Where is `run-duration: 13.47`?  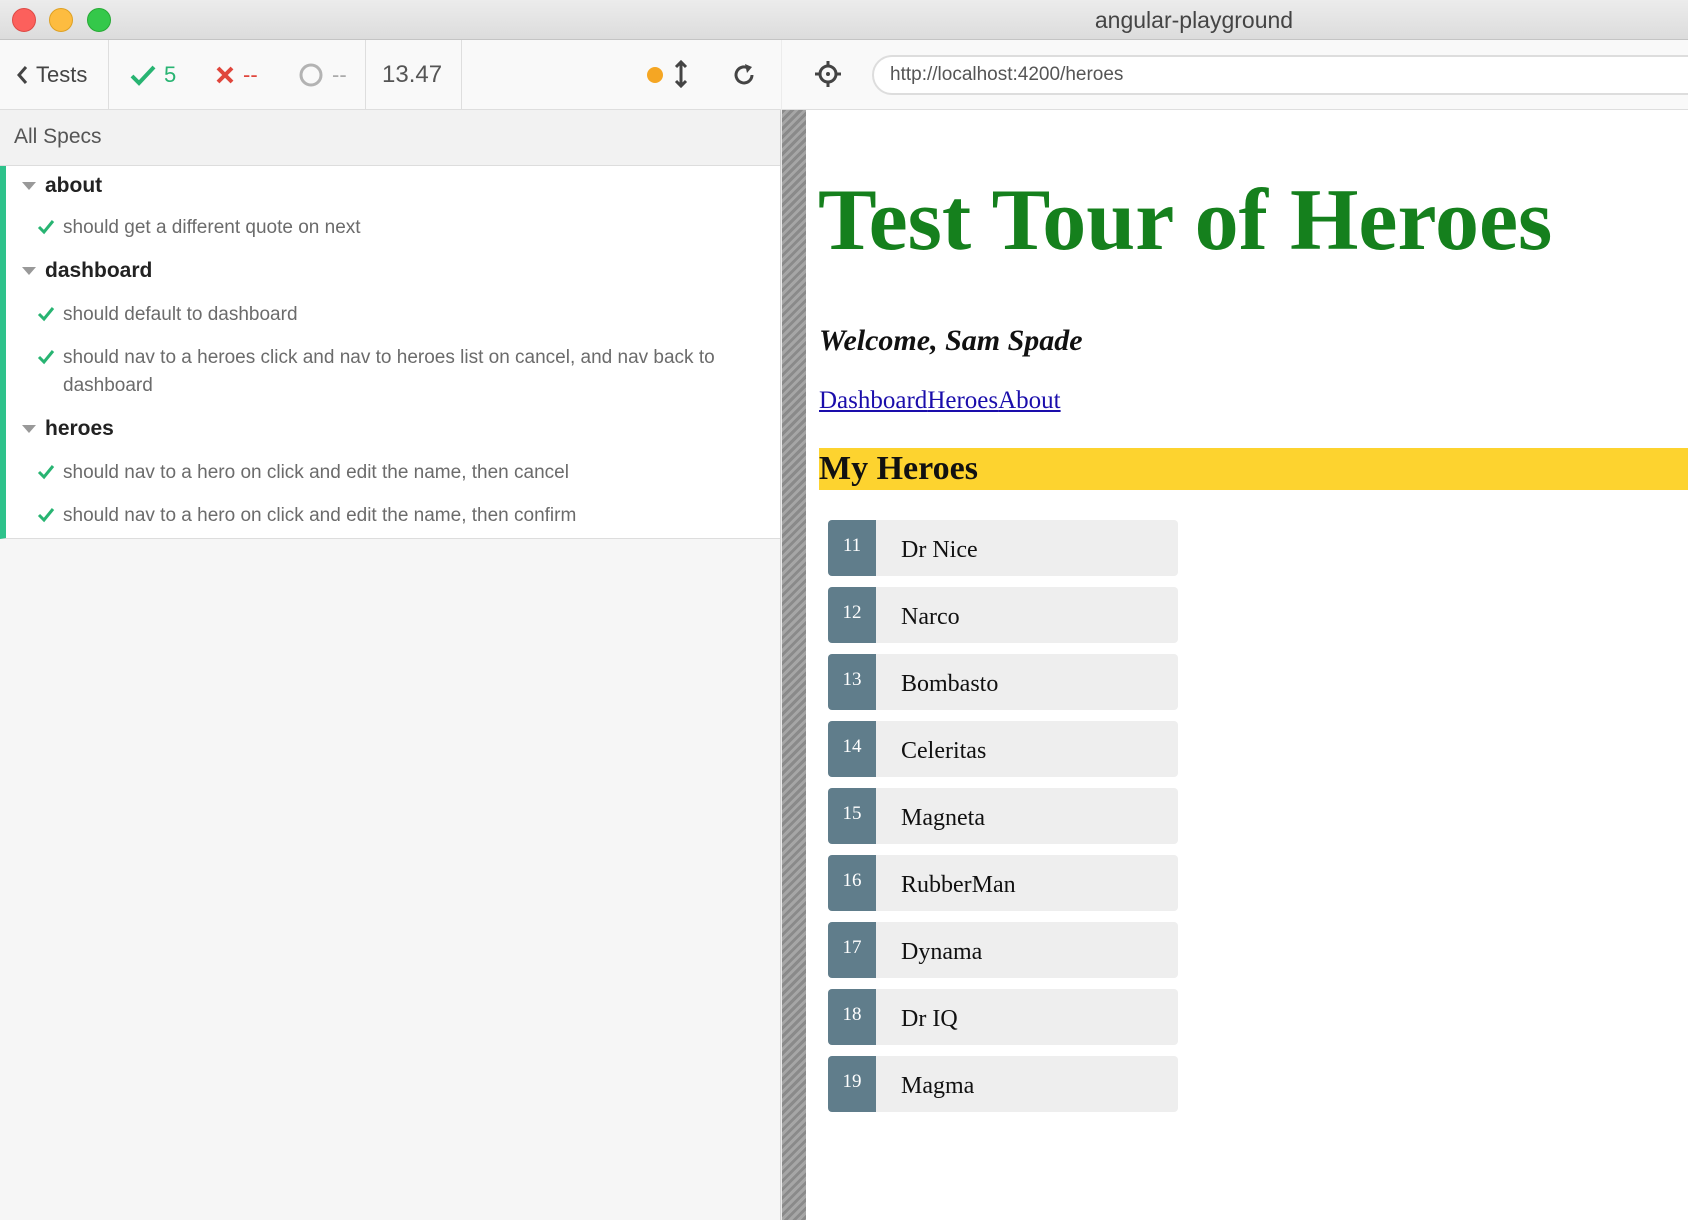
run-duration: 13.47 is located at coordinates (412, 74).